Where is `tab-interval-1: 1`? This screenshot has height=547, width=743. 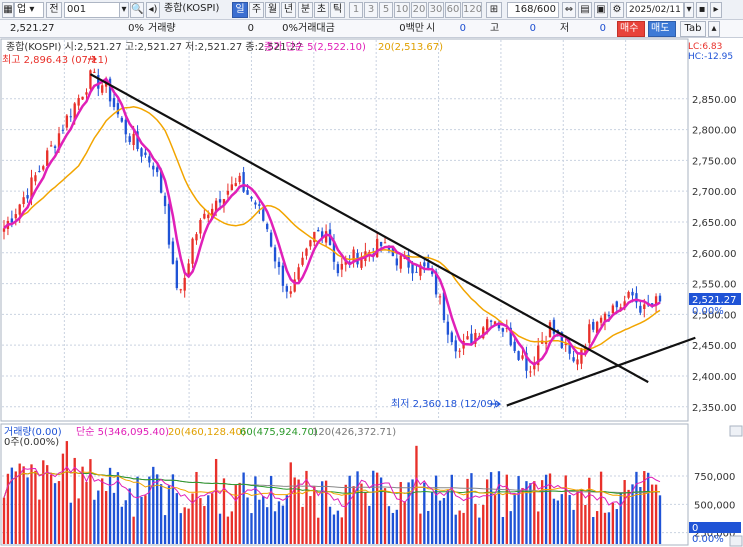 tab-interval-1: 1 is located at coordinates (356, 10).